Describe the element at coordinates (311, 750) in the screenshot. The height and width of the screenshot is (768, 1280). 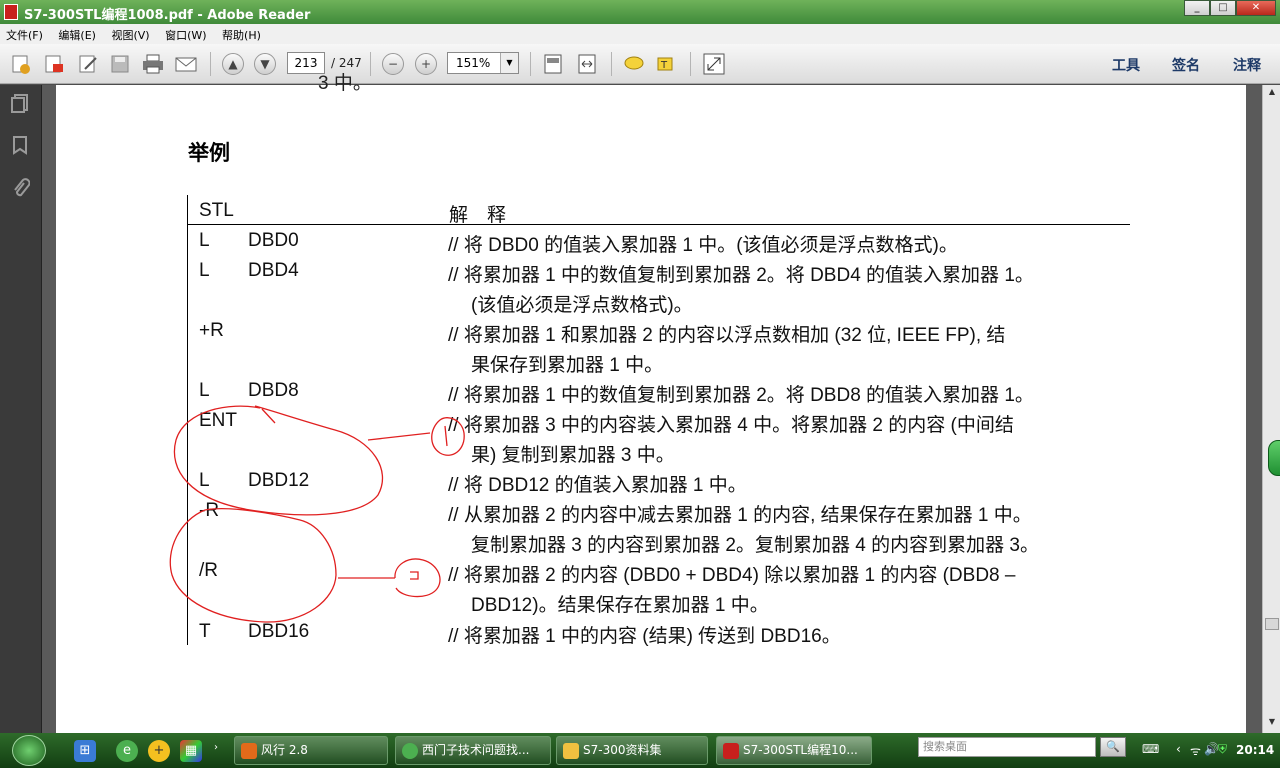
I see `task-fengxing: 风行 2.8` at that location.